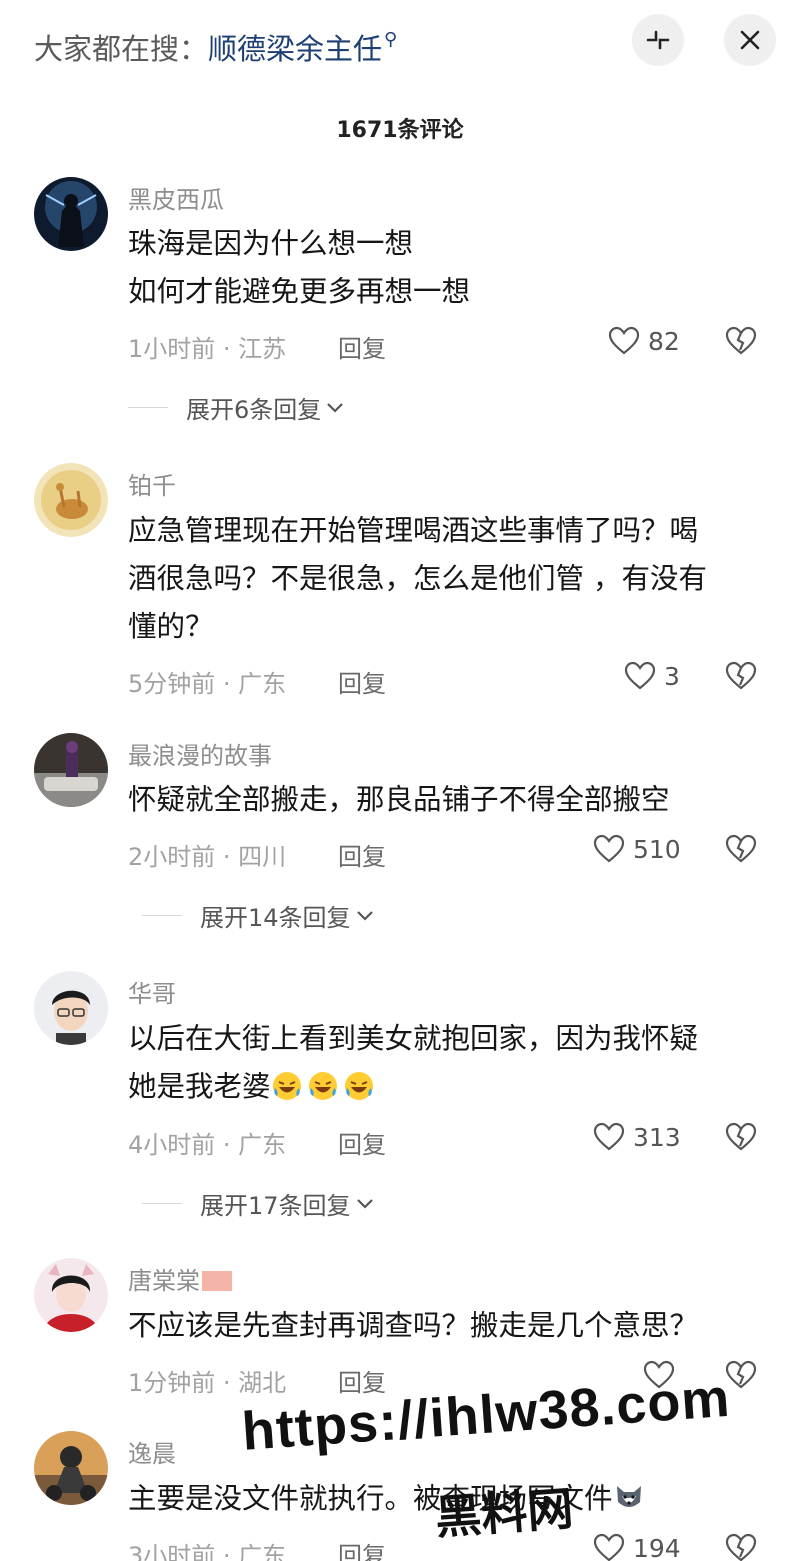 This screenshot has height=1561, width=800. What do you see at coordinates (391, 39) in the screenshot?
I see `search-icon: ⚲` at bounding box center [391, 39].